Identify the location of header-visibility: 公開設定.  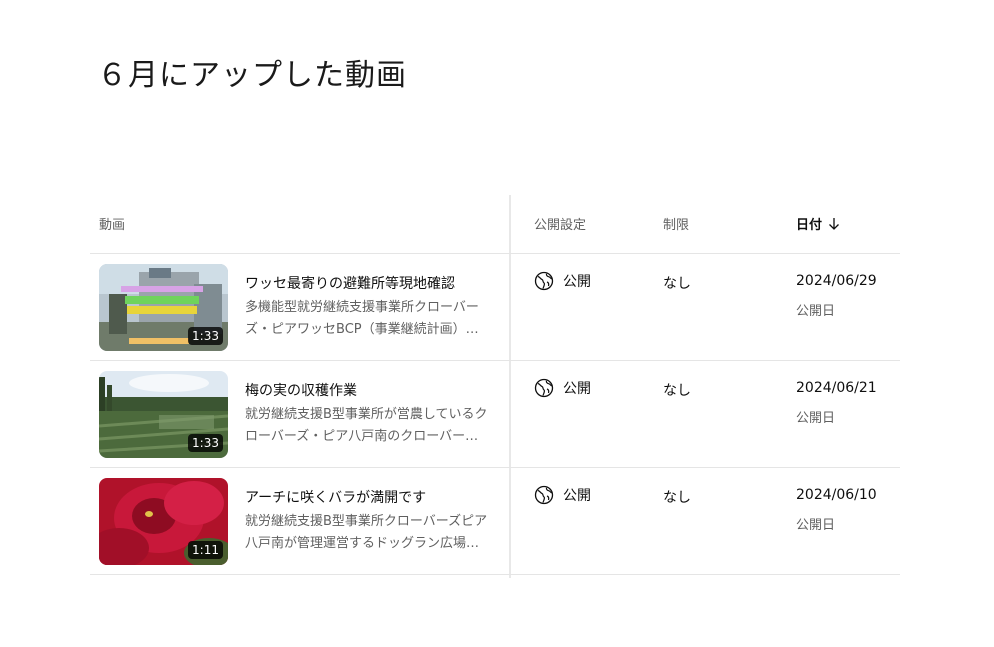
(560, 223).